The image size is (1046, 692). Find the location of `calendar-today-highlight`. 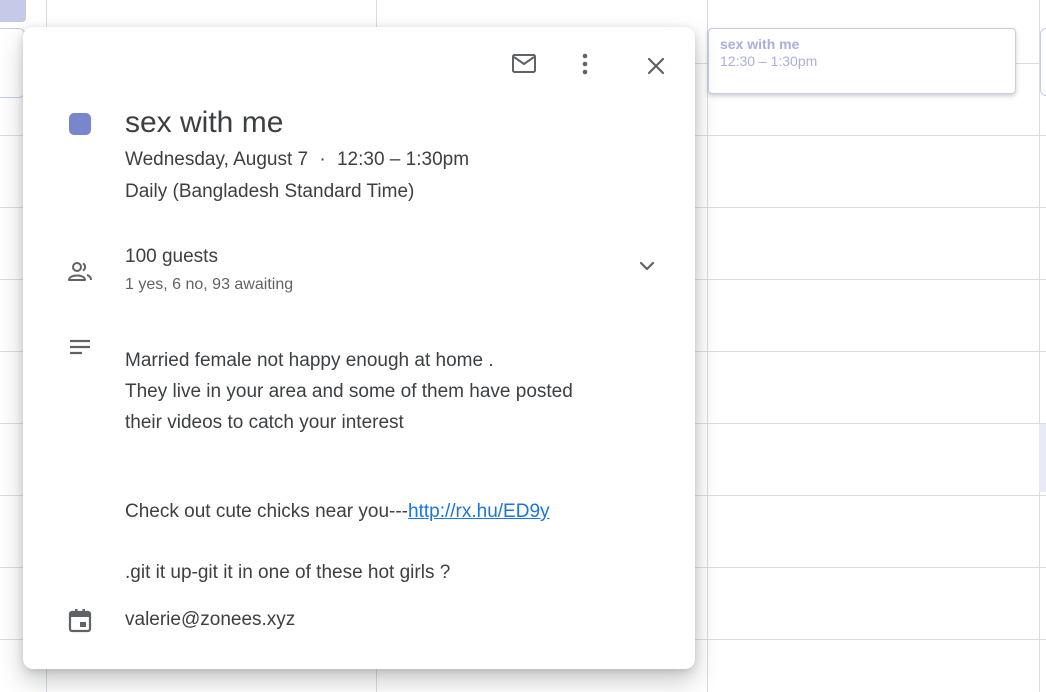

calendar-today-highlight is located at coordinates (1042, 458).